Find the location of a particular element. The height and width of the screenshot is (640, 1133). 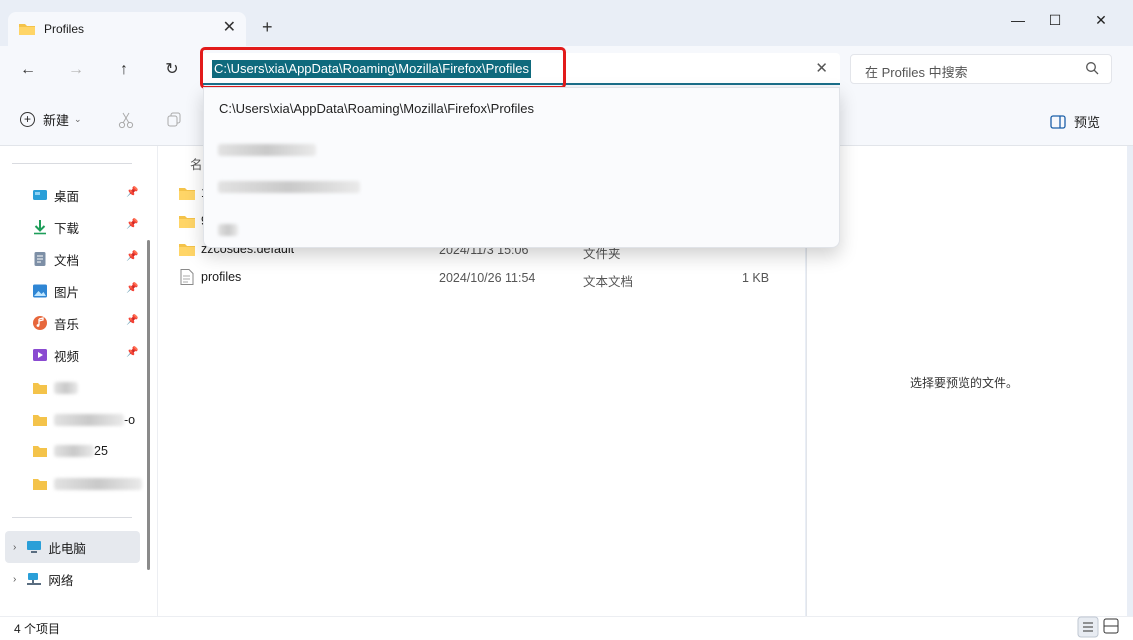

sidebar-item-label: 此电脑 is located at coordinates (67, 548).